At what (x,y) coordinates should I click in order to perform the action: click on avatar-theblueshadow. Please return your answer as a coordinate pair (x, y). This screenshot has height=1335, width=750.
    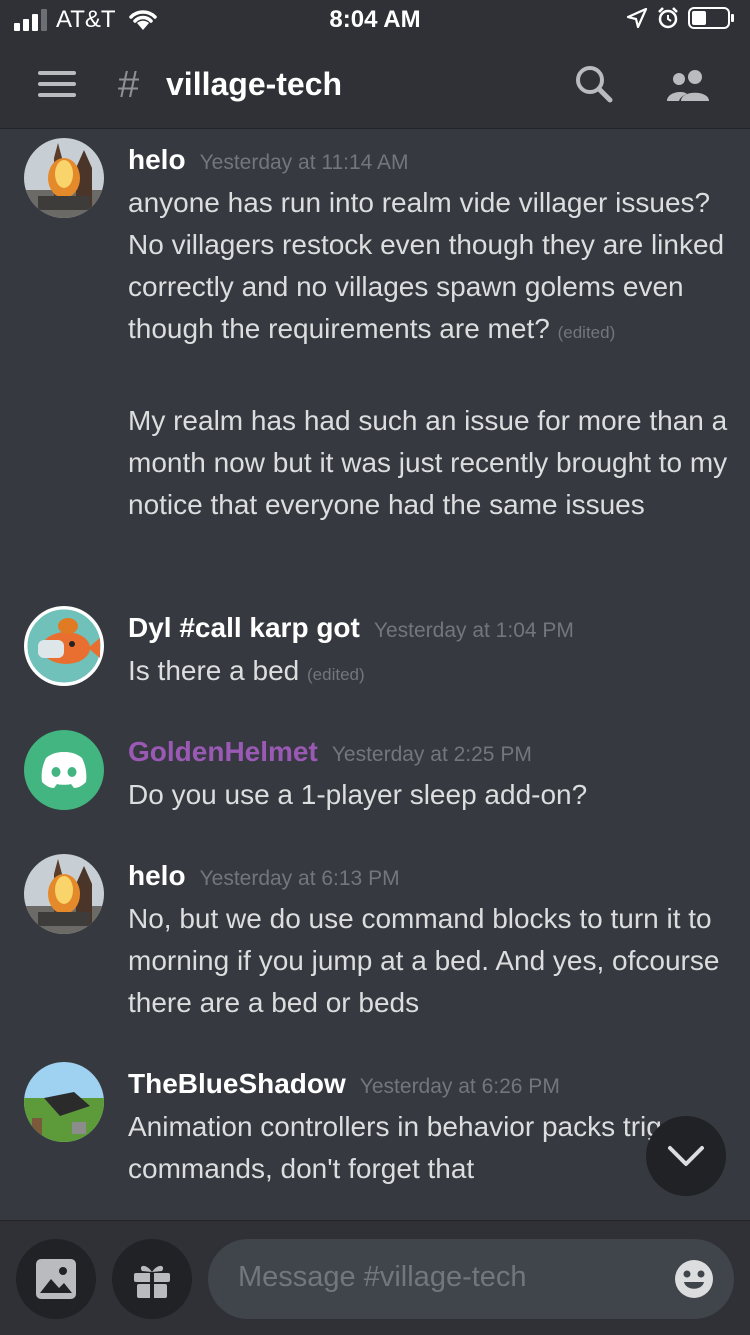
    Looking at the image, I should click on (64, 1102).